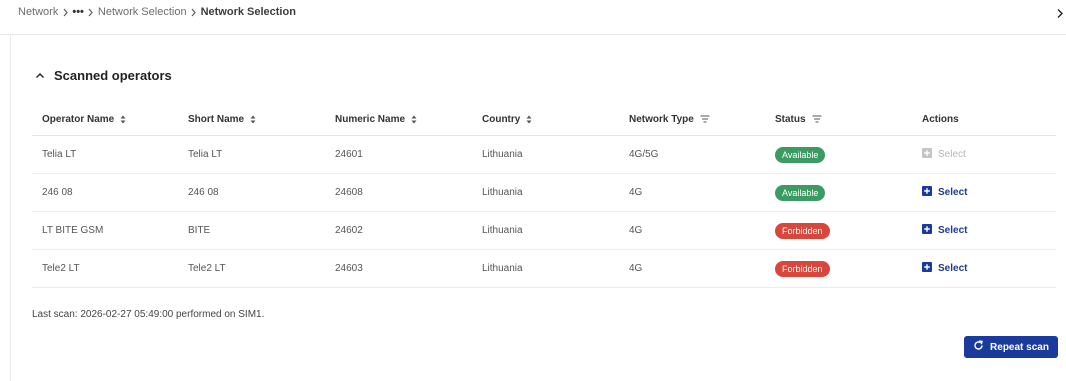 The width and height of the screenshot is (1066, 381). Describe the element at coordinates (105, 268) in the screenshot. I see `cell-operator-name: Tele2 LT` at that location.